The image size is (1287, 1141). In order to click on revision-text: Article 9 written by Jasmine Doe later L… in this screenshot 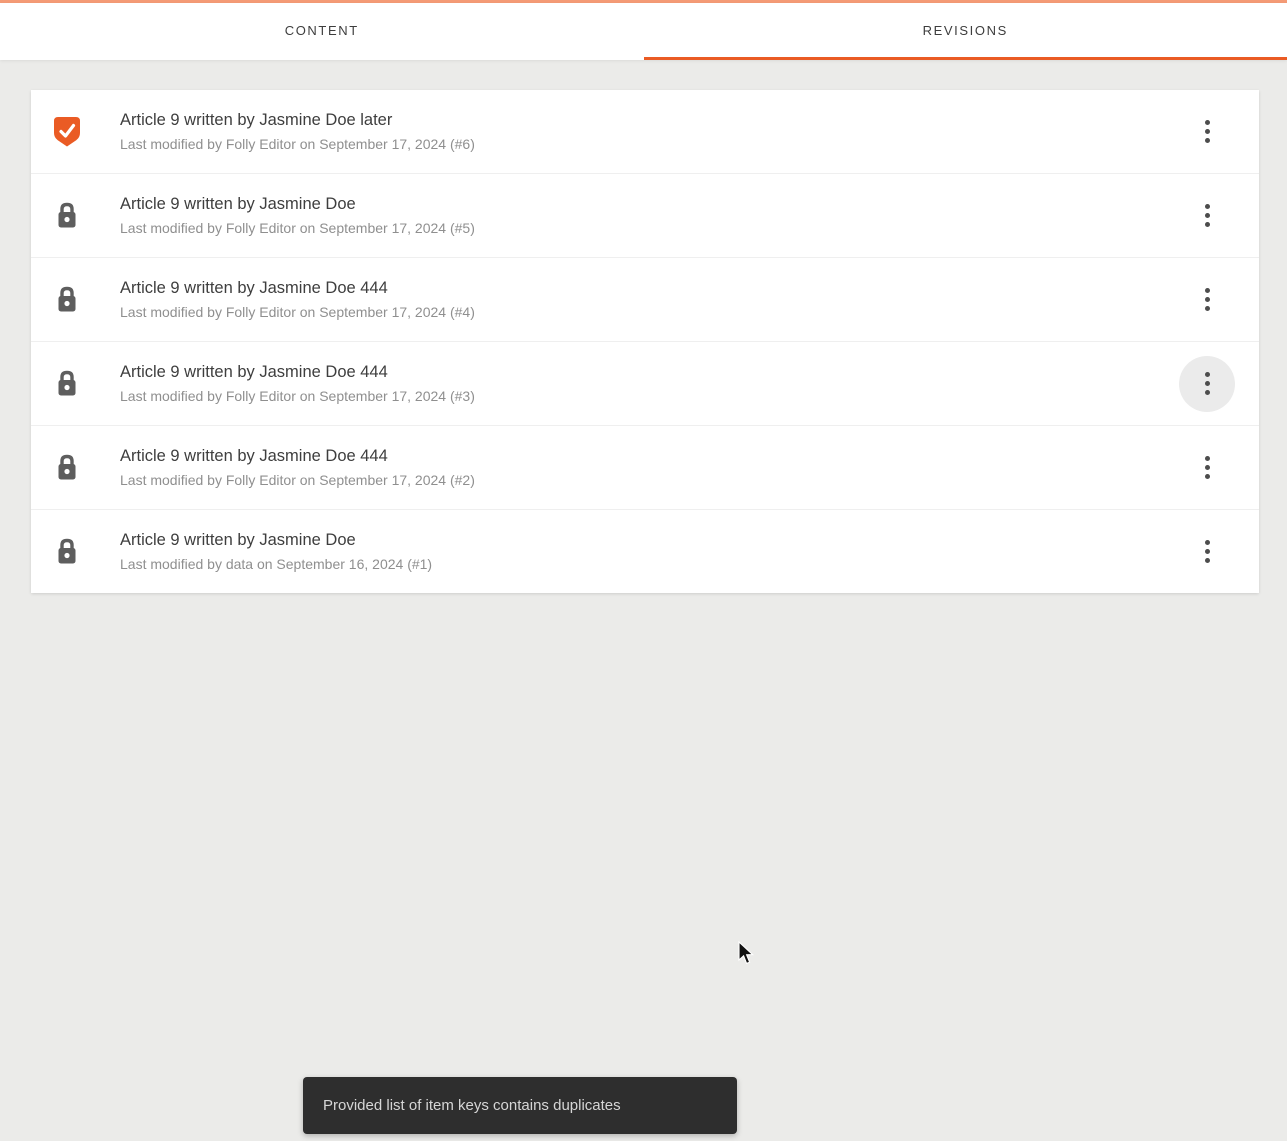, I will do `click(297, 131)`.